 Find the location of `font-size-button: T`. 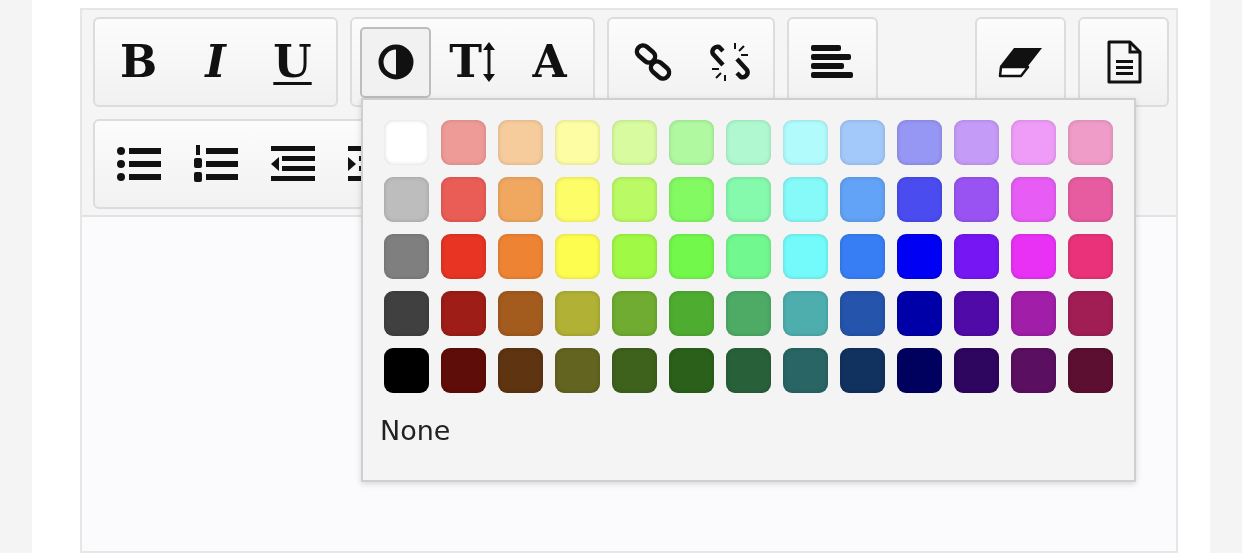

font-size-button: T is located at coordinates (472, 62).